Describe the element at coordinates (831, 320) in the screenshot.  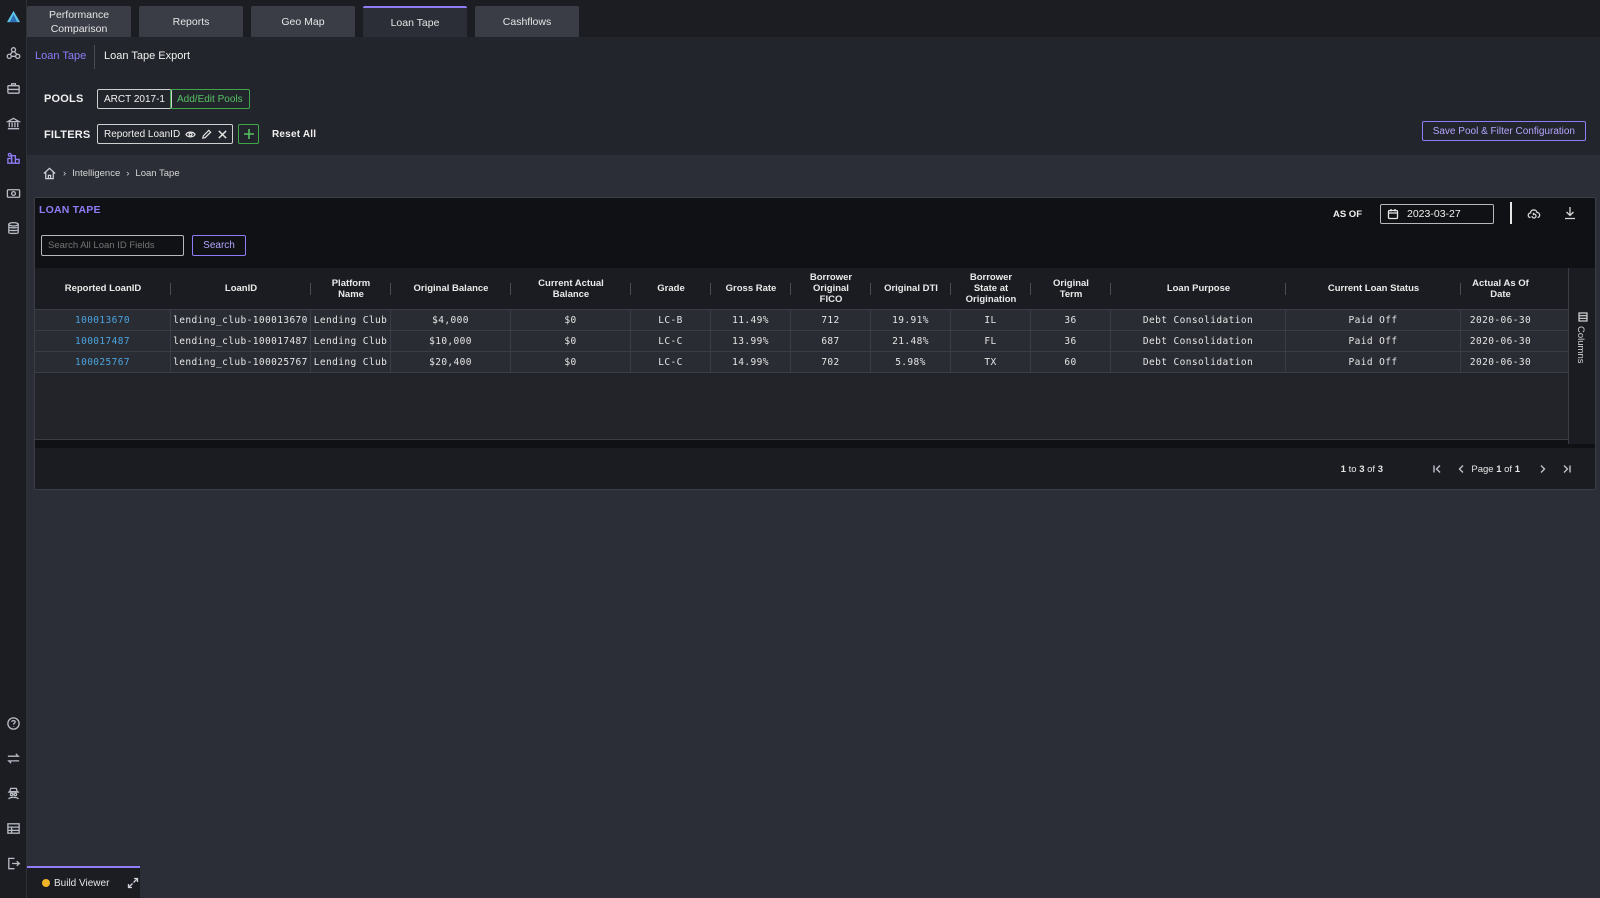
I see `cell-fico: 712` at that location.